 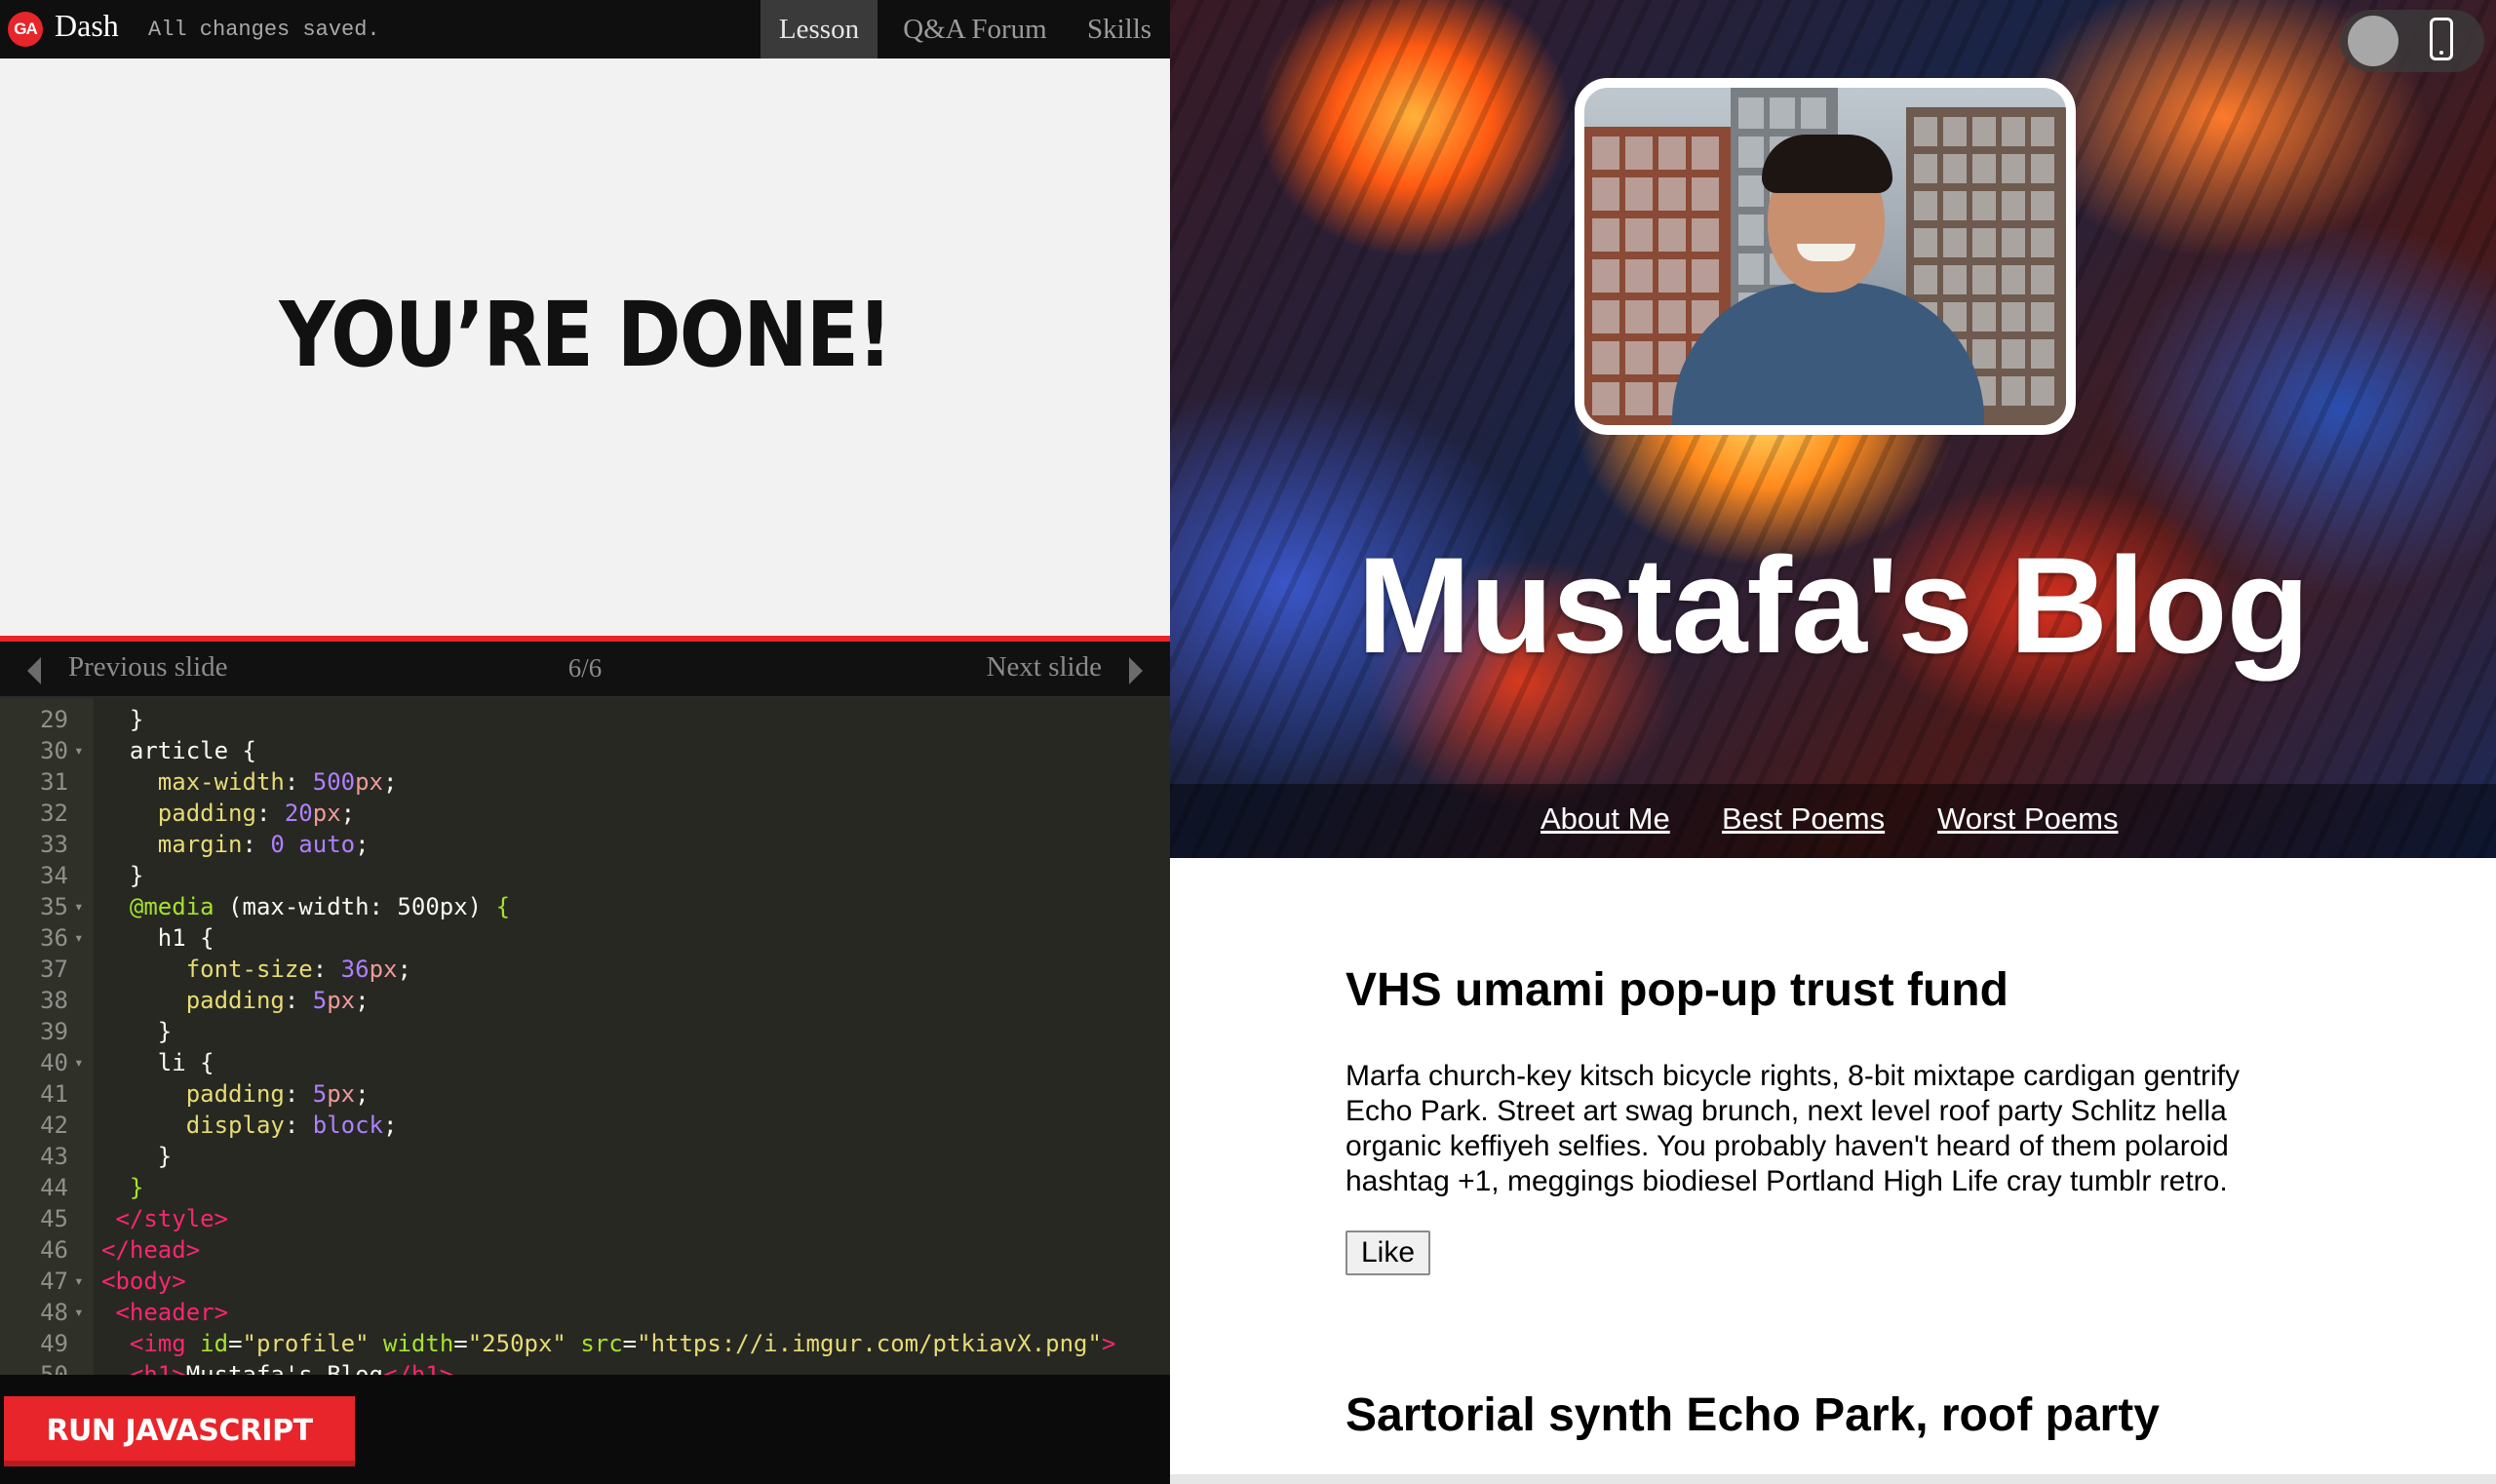 I want to click on code-line: 37 font-size: 36px;, so click(x=585, y=969).